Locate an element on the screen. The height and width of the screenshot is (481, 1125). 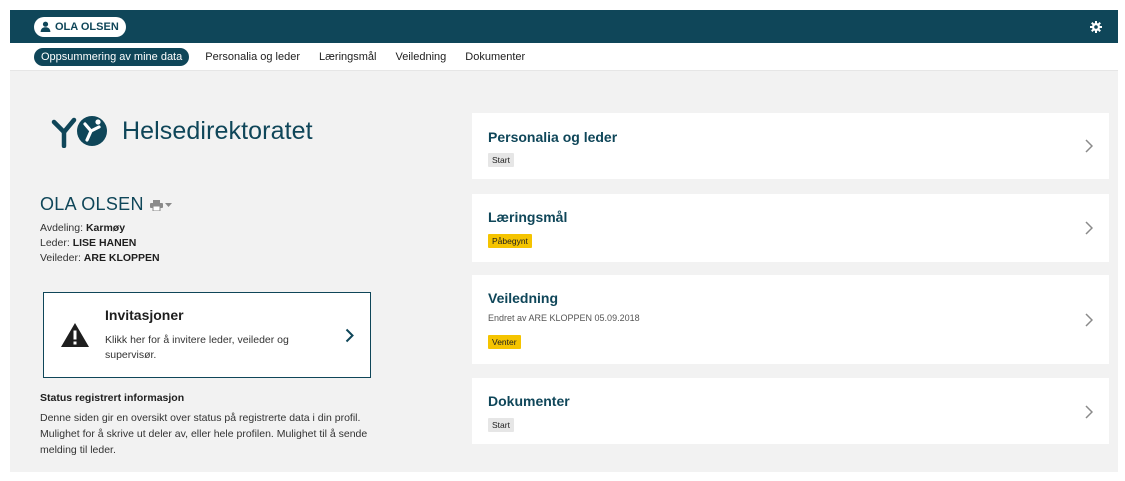
status-heading: Status registrert informasjon is located at coordinates (112, 398).